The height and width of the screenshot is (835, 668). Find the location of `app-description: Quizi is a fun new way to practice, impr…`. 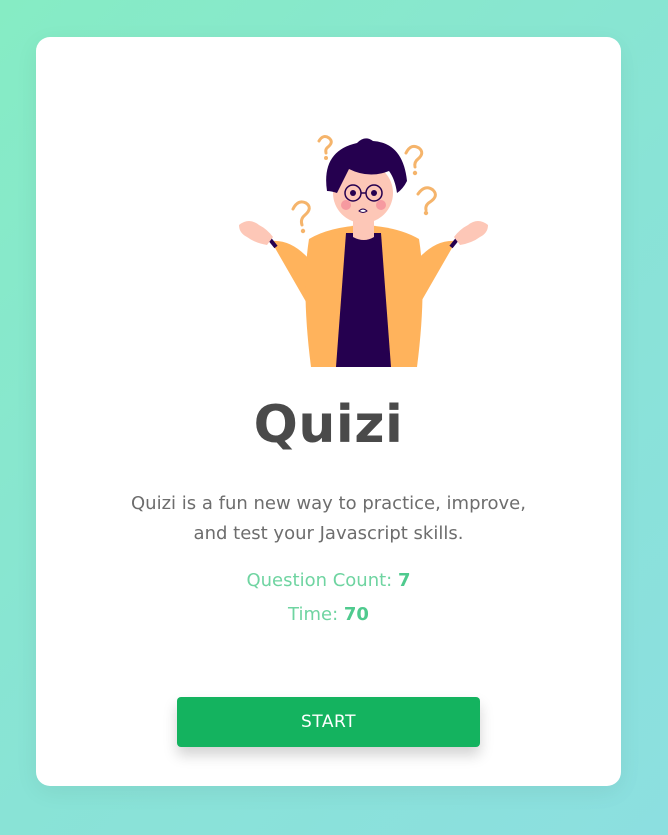

app-description: Quizi is a fun new way to practice, impr… is located at coordinates (328, 518).